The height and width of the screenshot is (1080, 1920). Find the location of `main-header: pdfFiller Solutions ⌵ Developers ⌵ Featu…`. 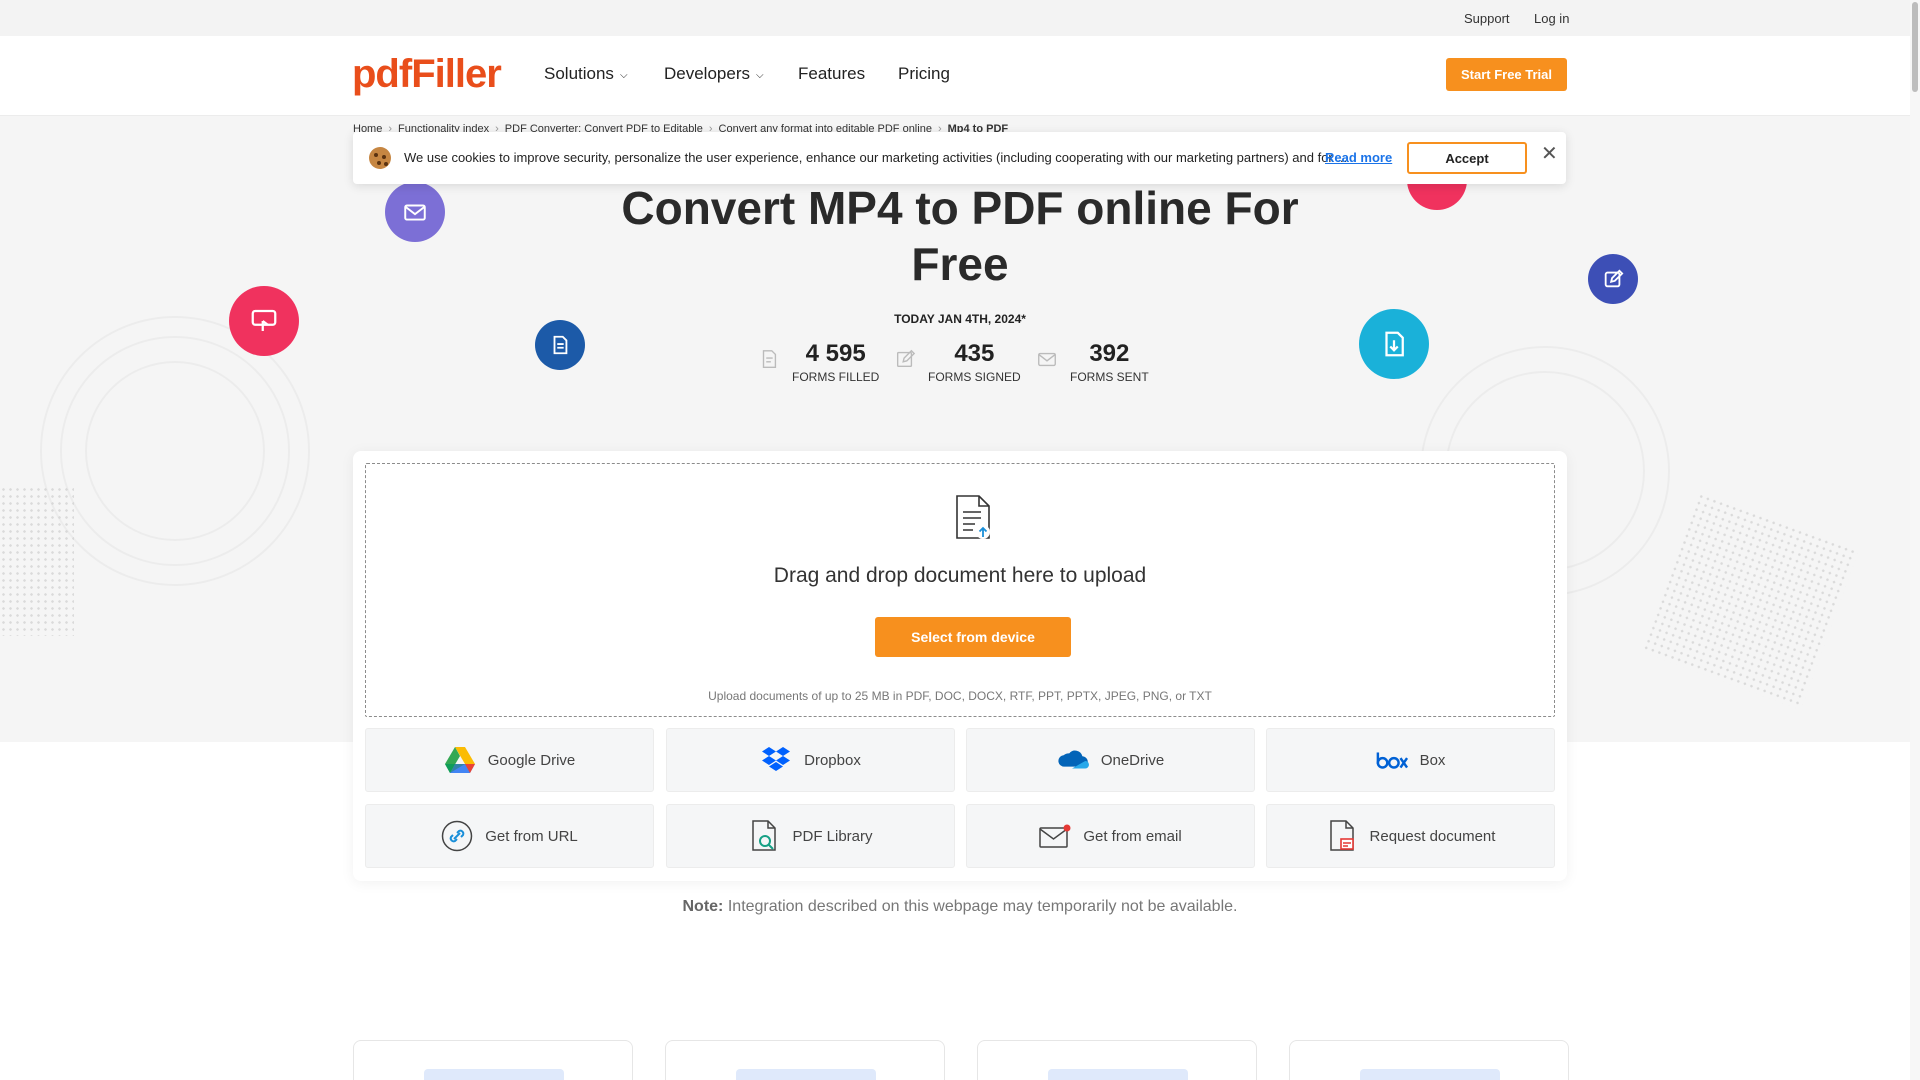

main-header: pdfFiller Solutions ⌵ Developers ⌵ Featu… is located at coordinates (960, 76).